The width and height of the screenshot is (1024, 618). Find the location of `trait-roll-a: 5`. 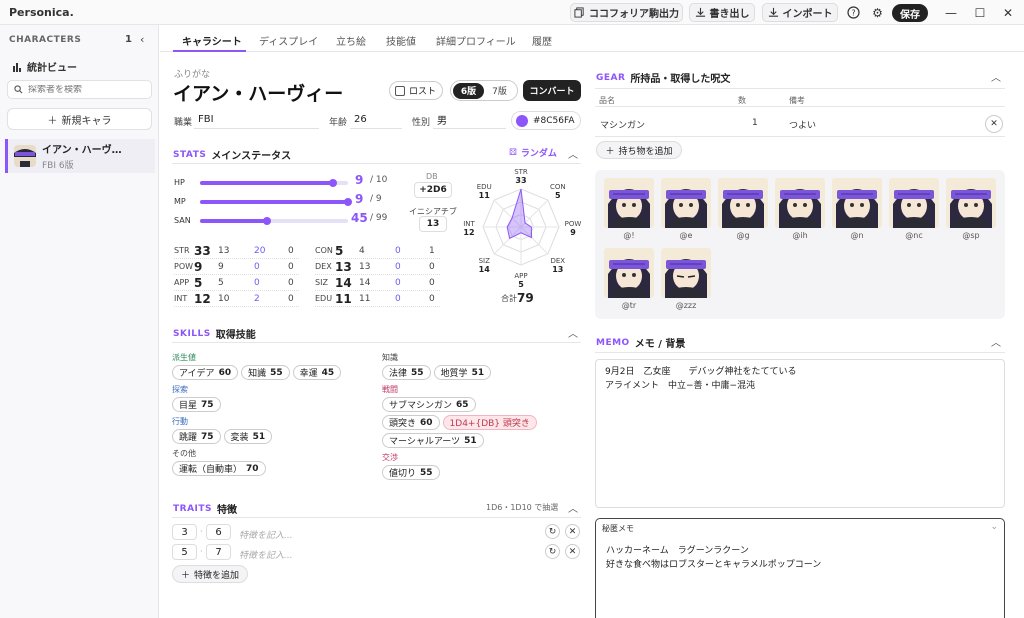

trait-roll-a: 5 is located at coordinates (184, 552).